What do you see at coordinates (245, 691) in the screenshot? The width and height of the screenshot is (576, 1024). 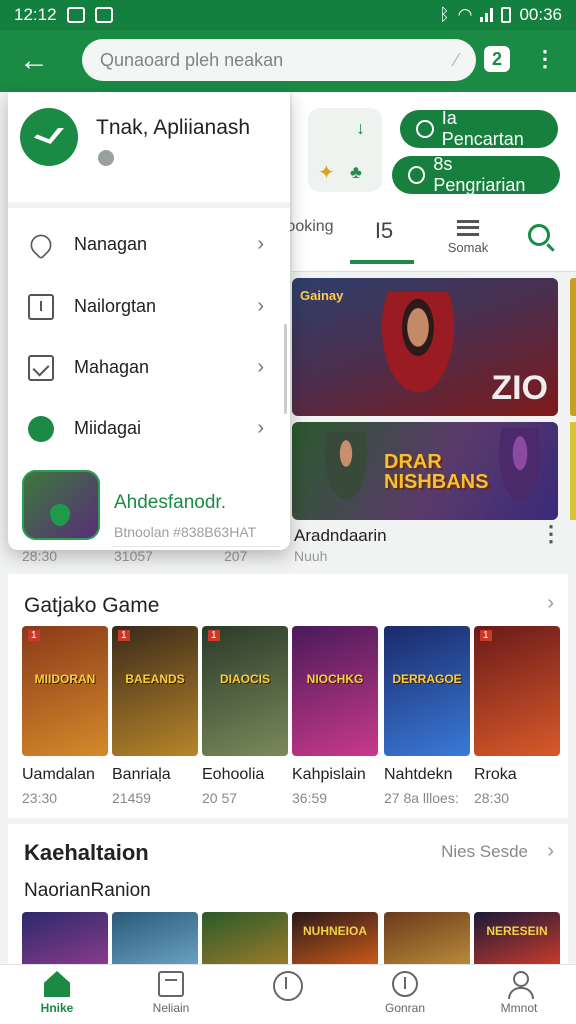 I see `game-tile: 1 DIAOCIS` at bounding box center [245, 691].